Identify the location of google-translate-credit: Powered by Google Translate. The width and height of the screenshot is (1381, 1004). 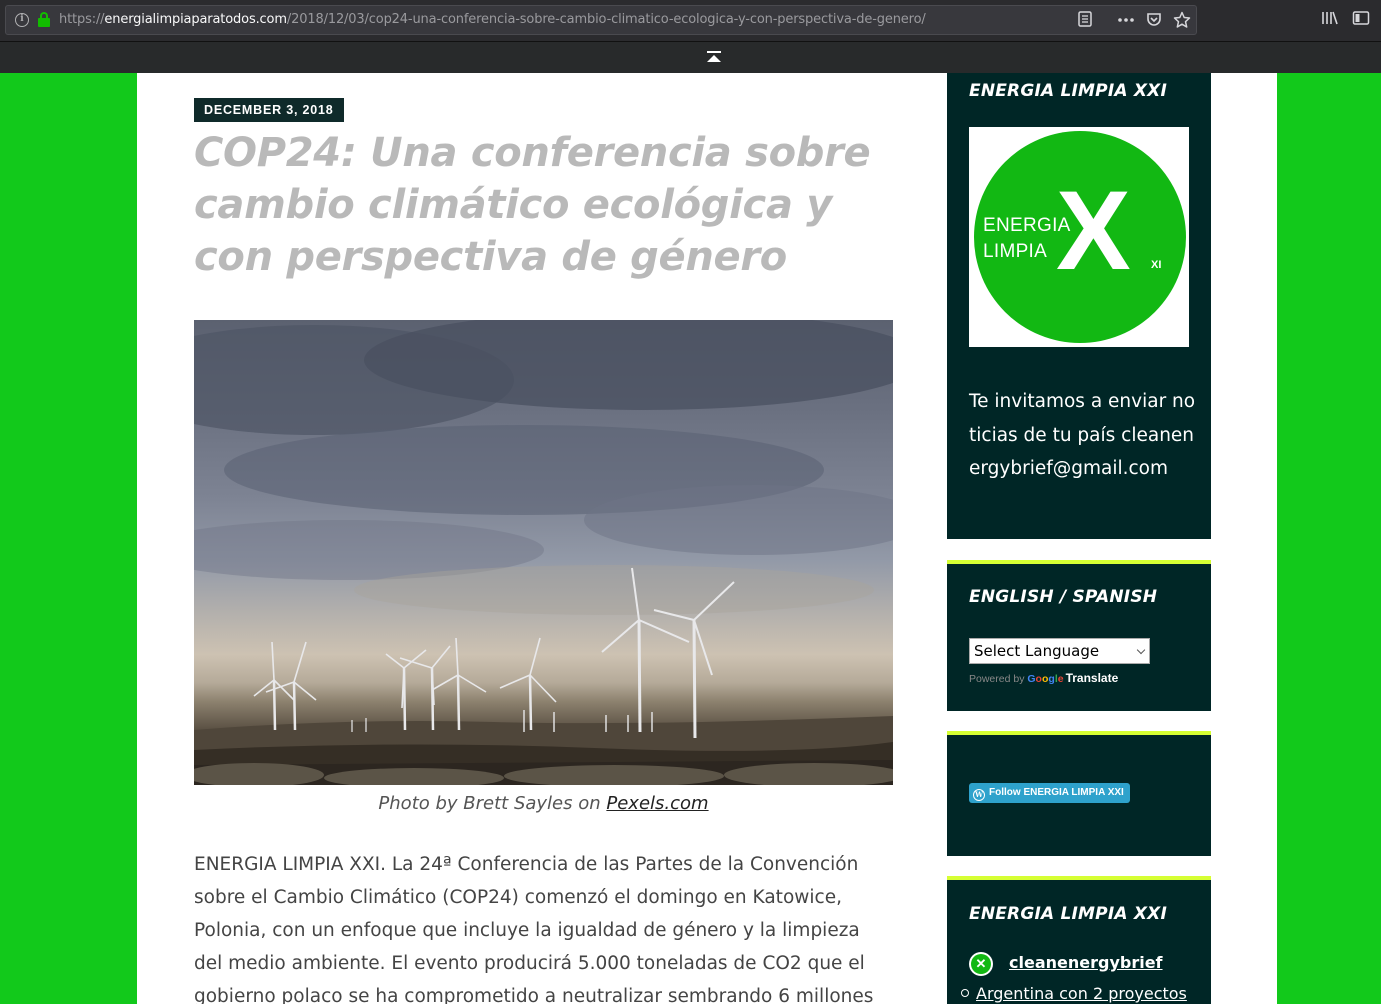
(1043, 678).